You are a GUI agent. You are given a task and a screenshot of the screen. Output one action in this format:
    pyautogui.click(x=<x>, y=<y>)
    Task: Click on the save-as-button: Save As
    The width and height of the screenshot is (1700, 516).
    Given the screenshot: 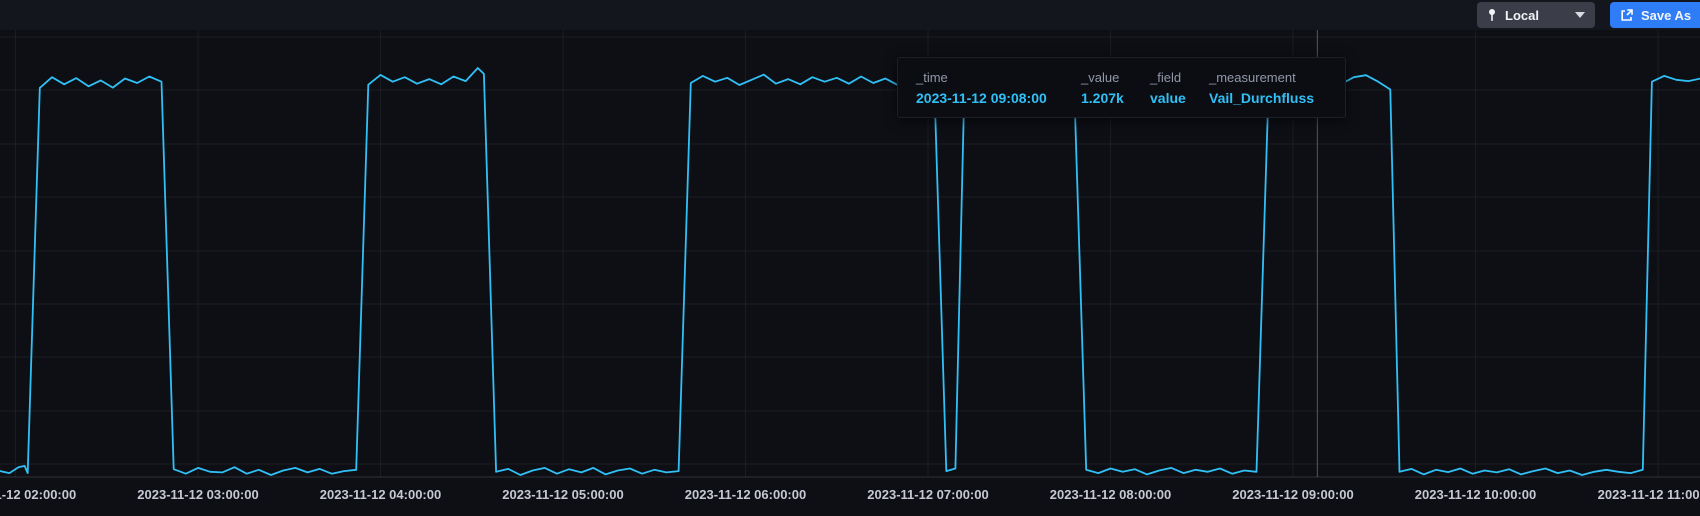 What is the action you would take?
    pyautogui.click(x=1655, y=15)
    